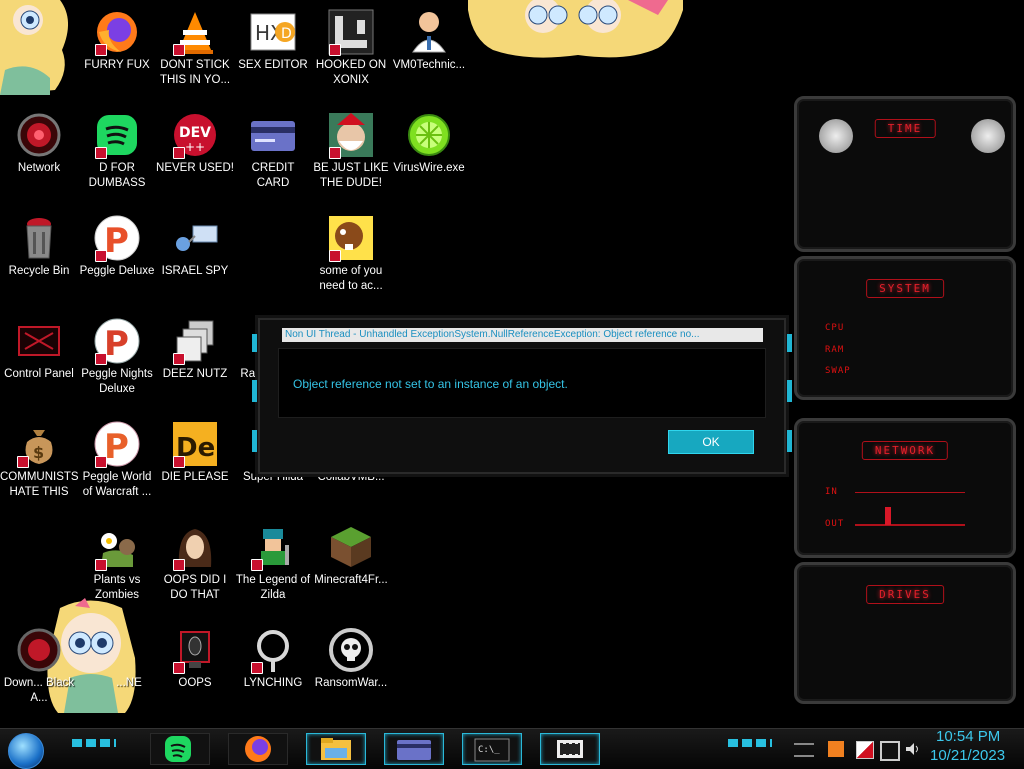  Describe the element at coordinates (429, 32) in the screenshot. I see `doctor-icon` at that location.